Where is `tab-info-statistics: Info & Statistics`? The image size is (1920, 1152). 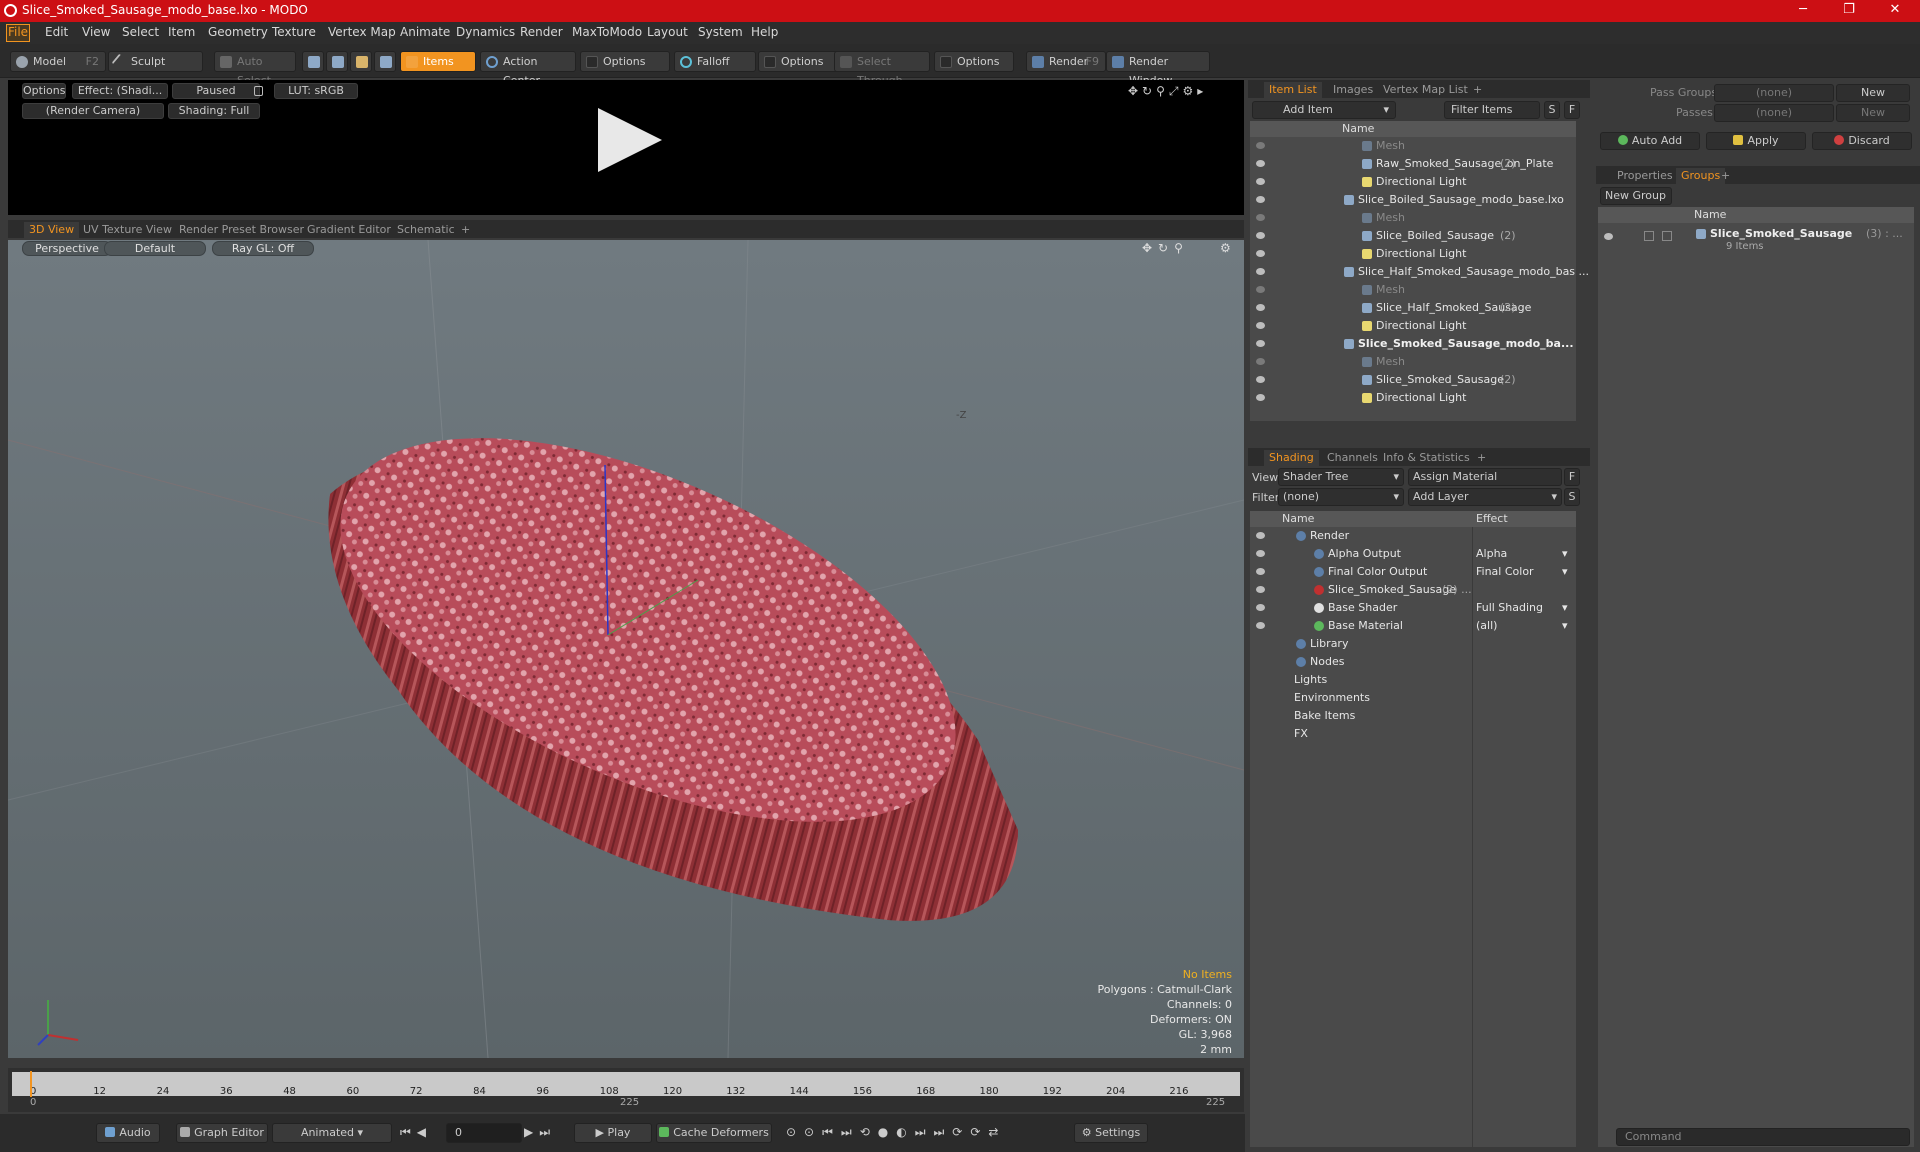 tab-info-statistics: Info & Statistics is located at coordinates (1426, 458).